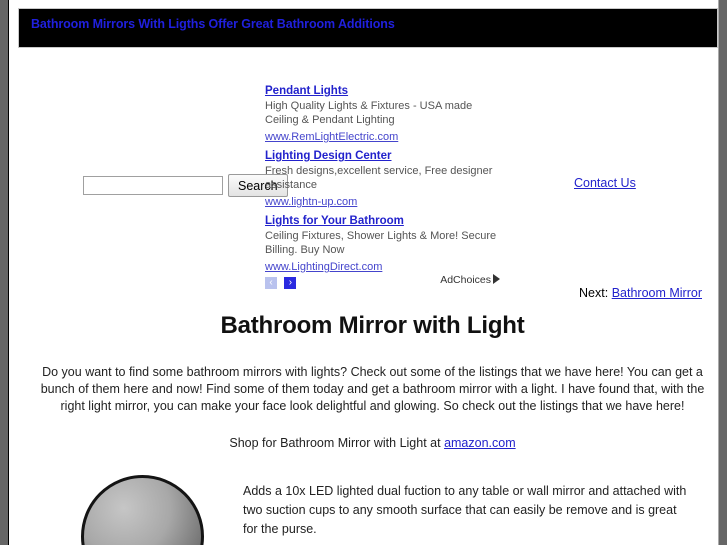  I want to click on adchoices-label: AdChoices, so click(470, 280).